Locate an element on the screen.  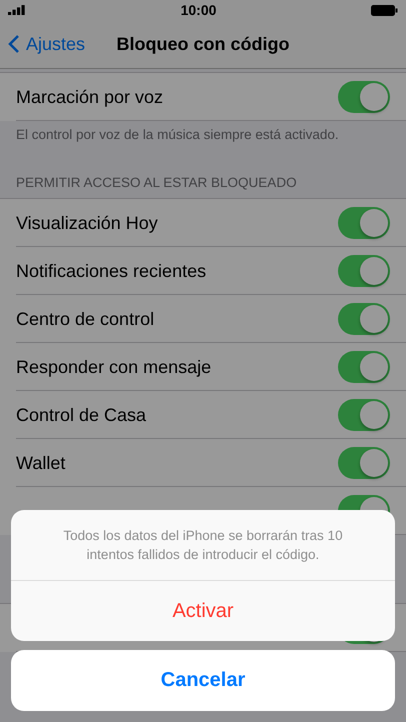
back-chevron-icon is located at coordinates (14, 44).